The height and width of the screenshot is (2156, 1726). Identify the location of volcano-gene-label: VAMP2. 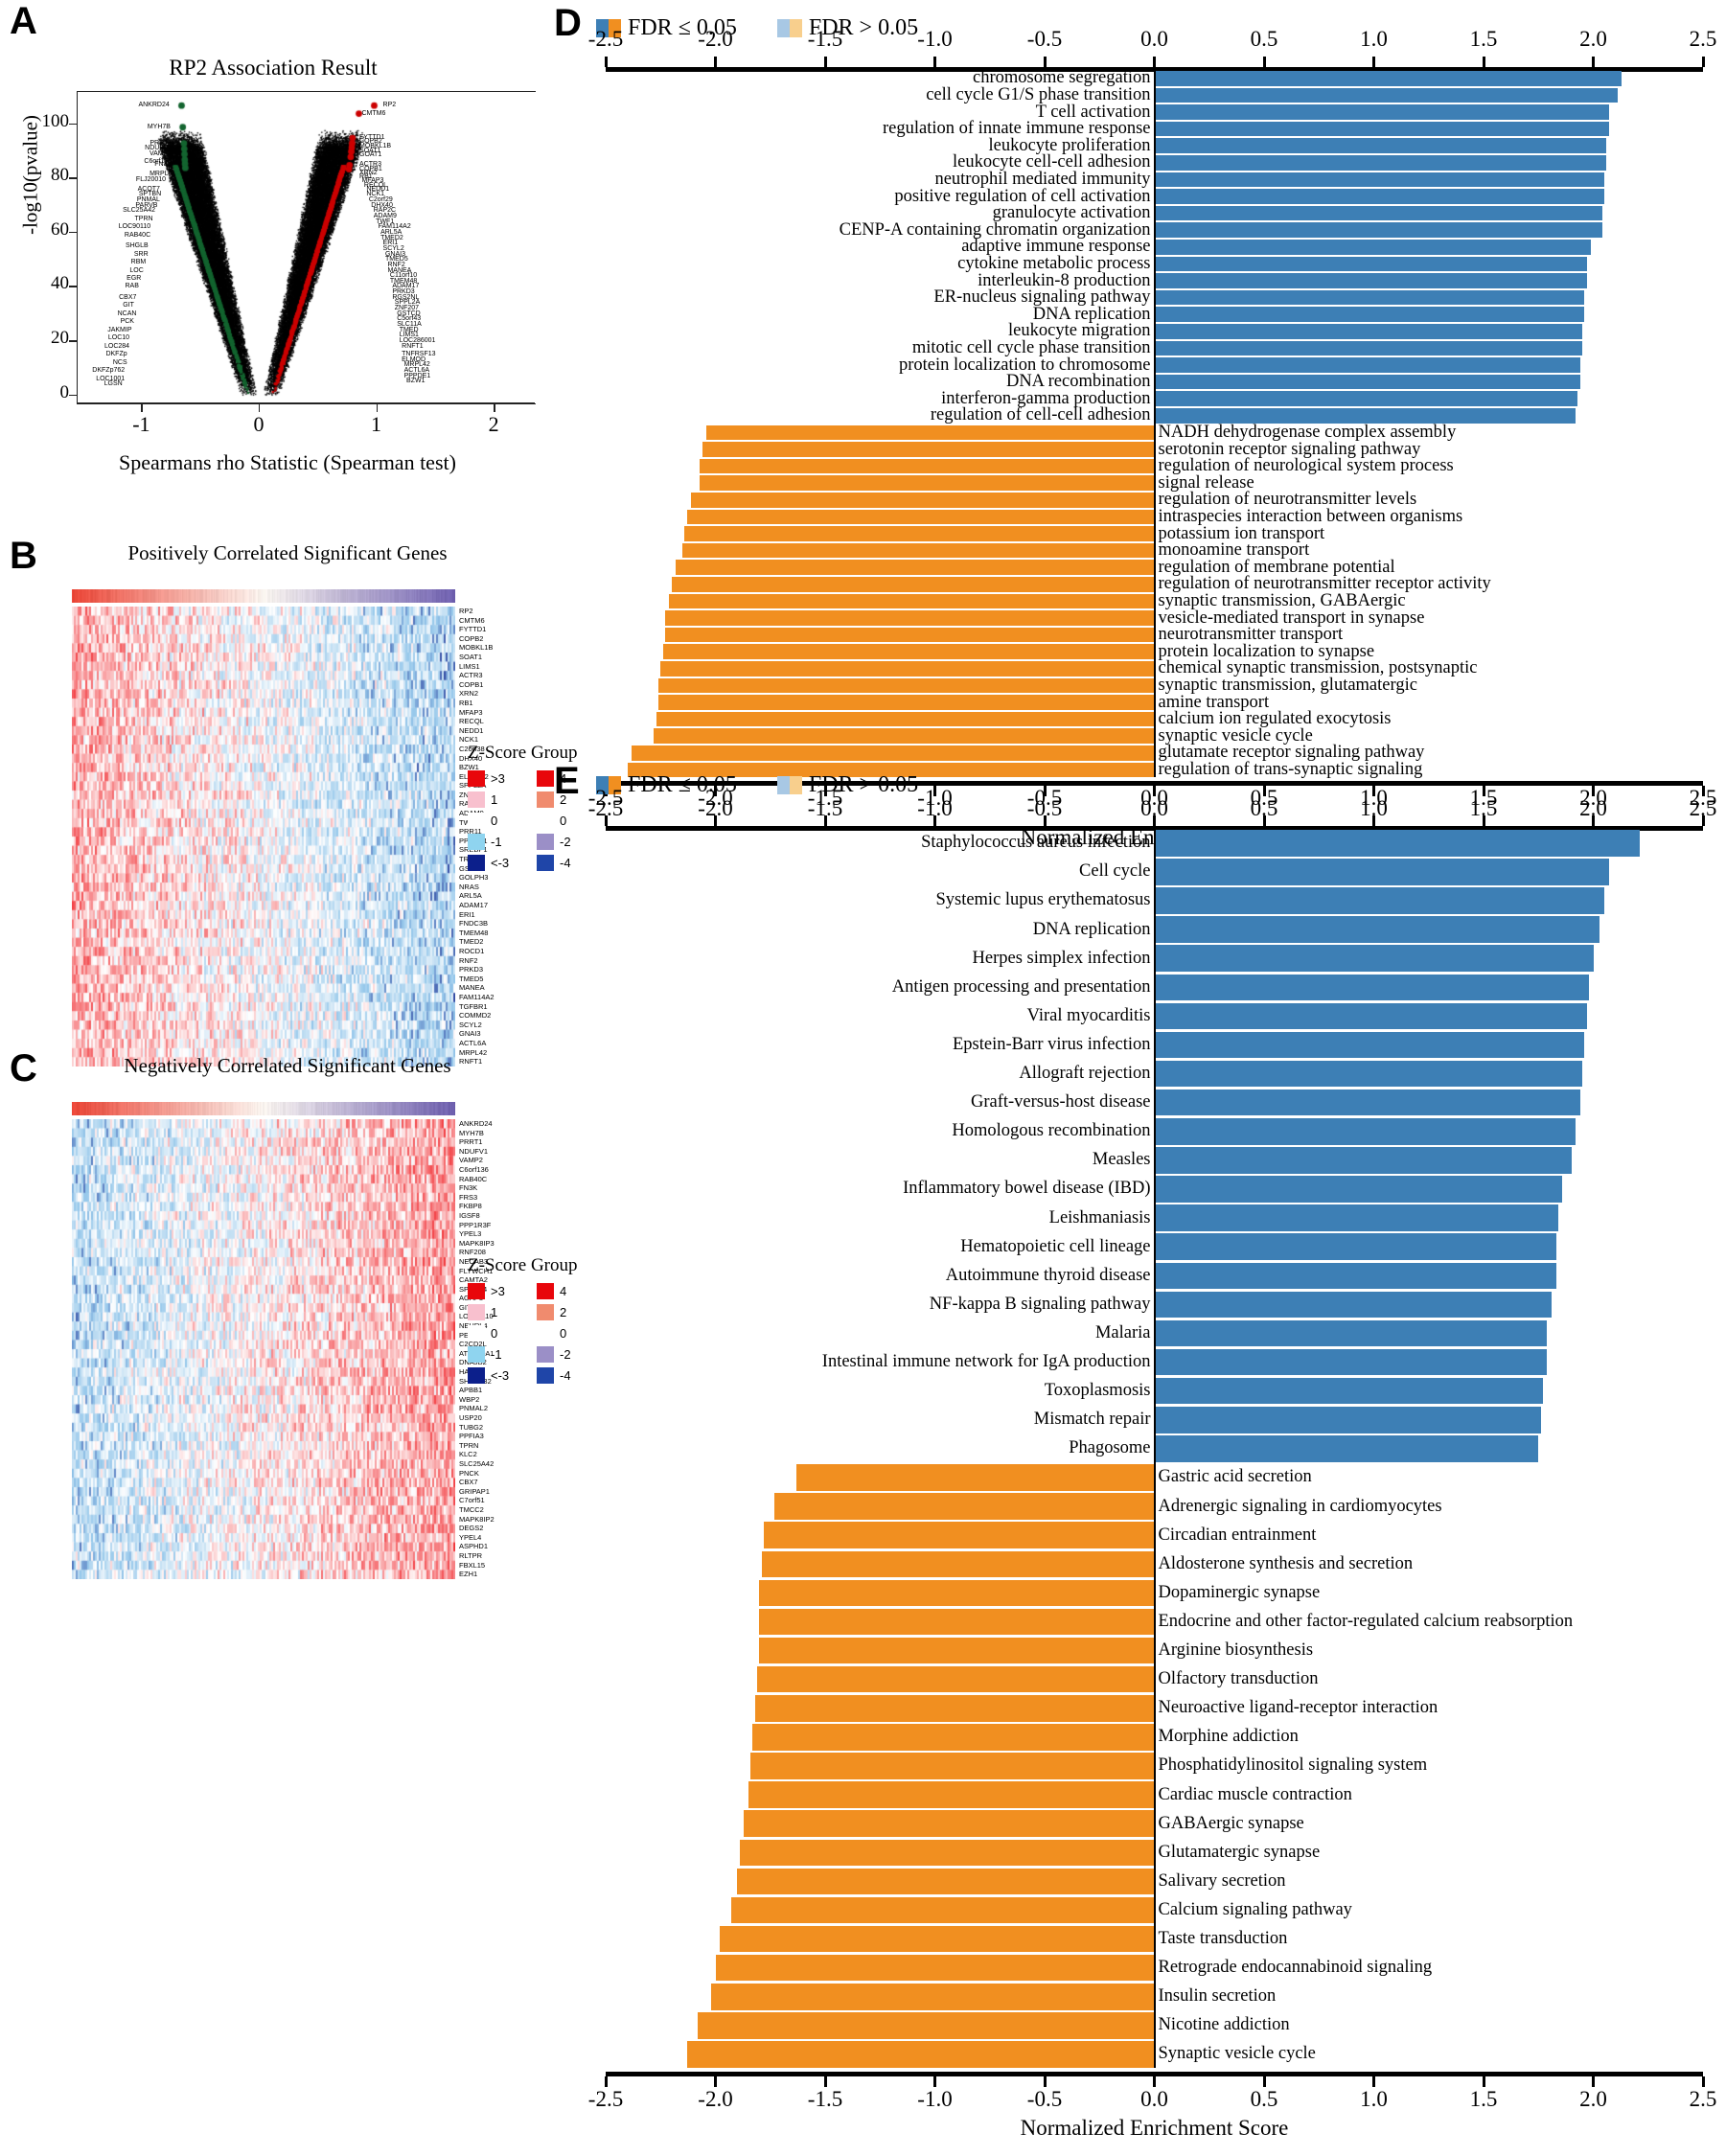
(161, 153).